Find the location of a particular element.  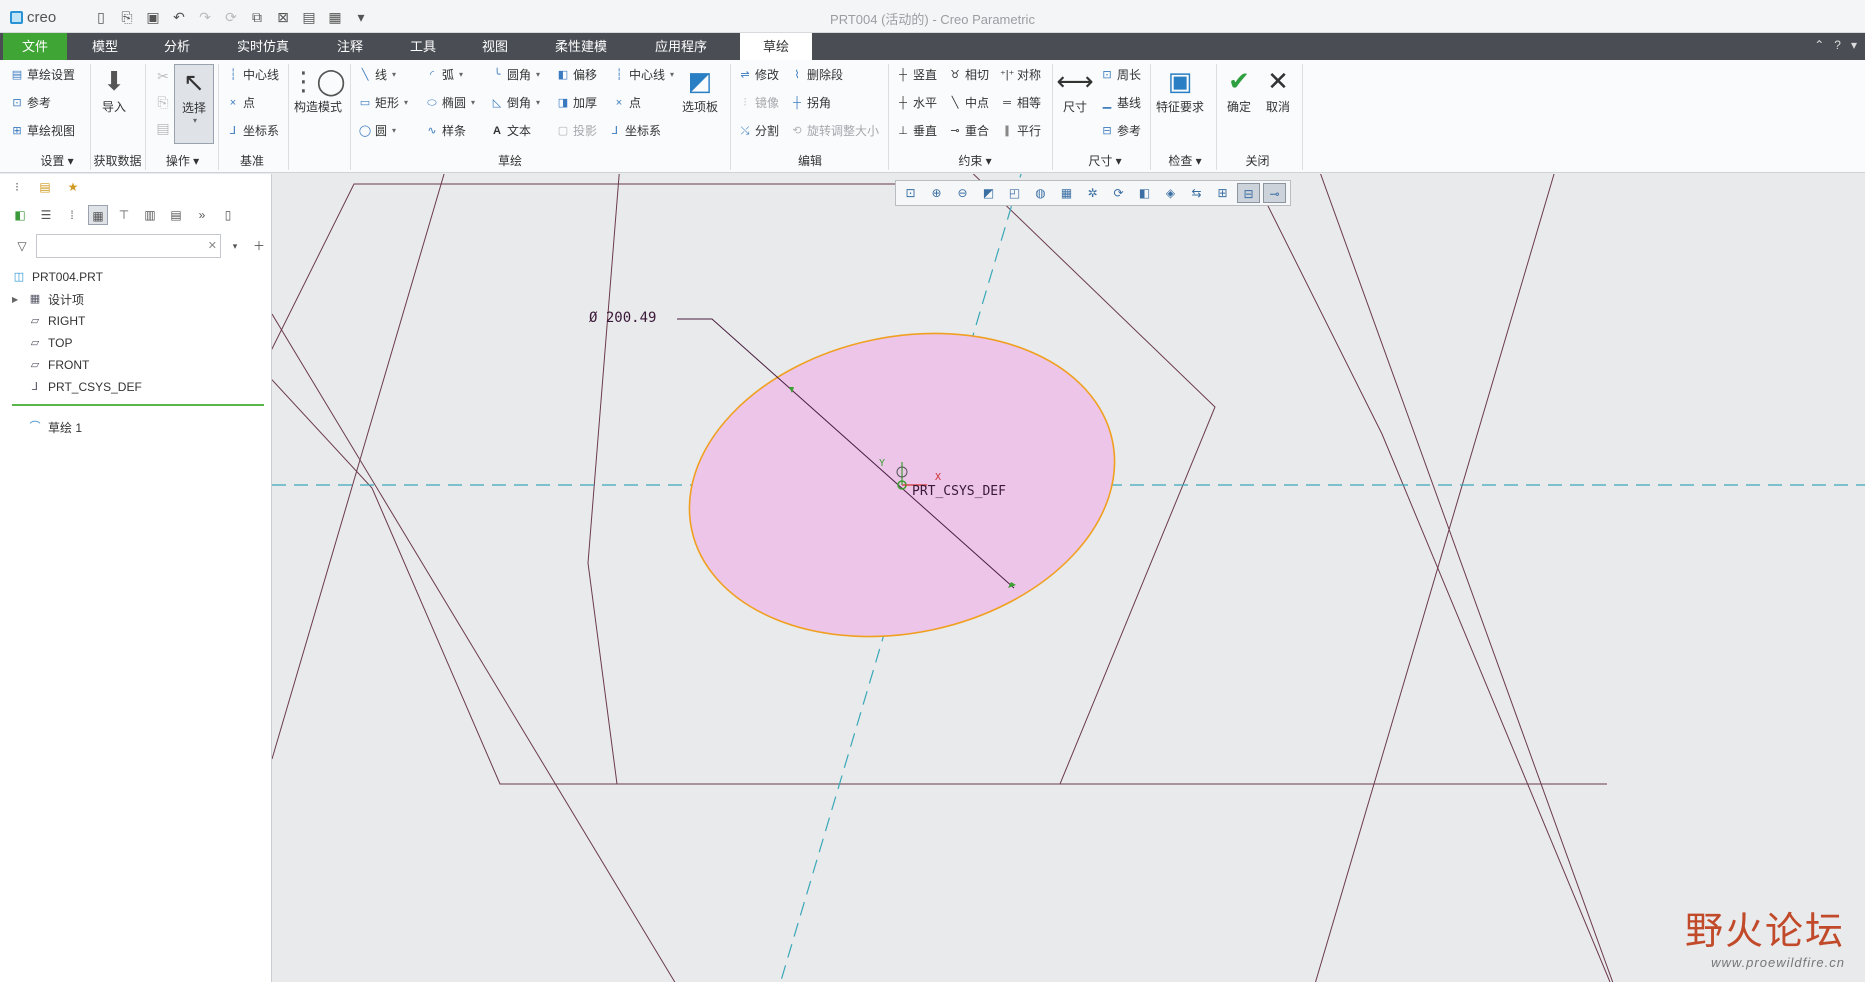

circle-button: ◯ 圆 ▾ is located at coordinates (377, 130).